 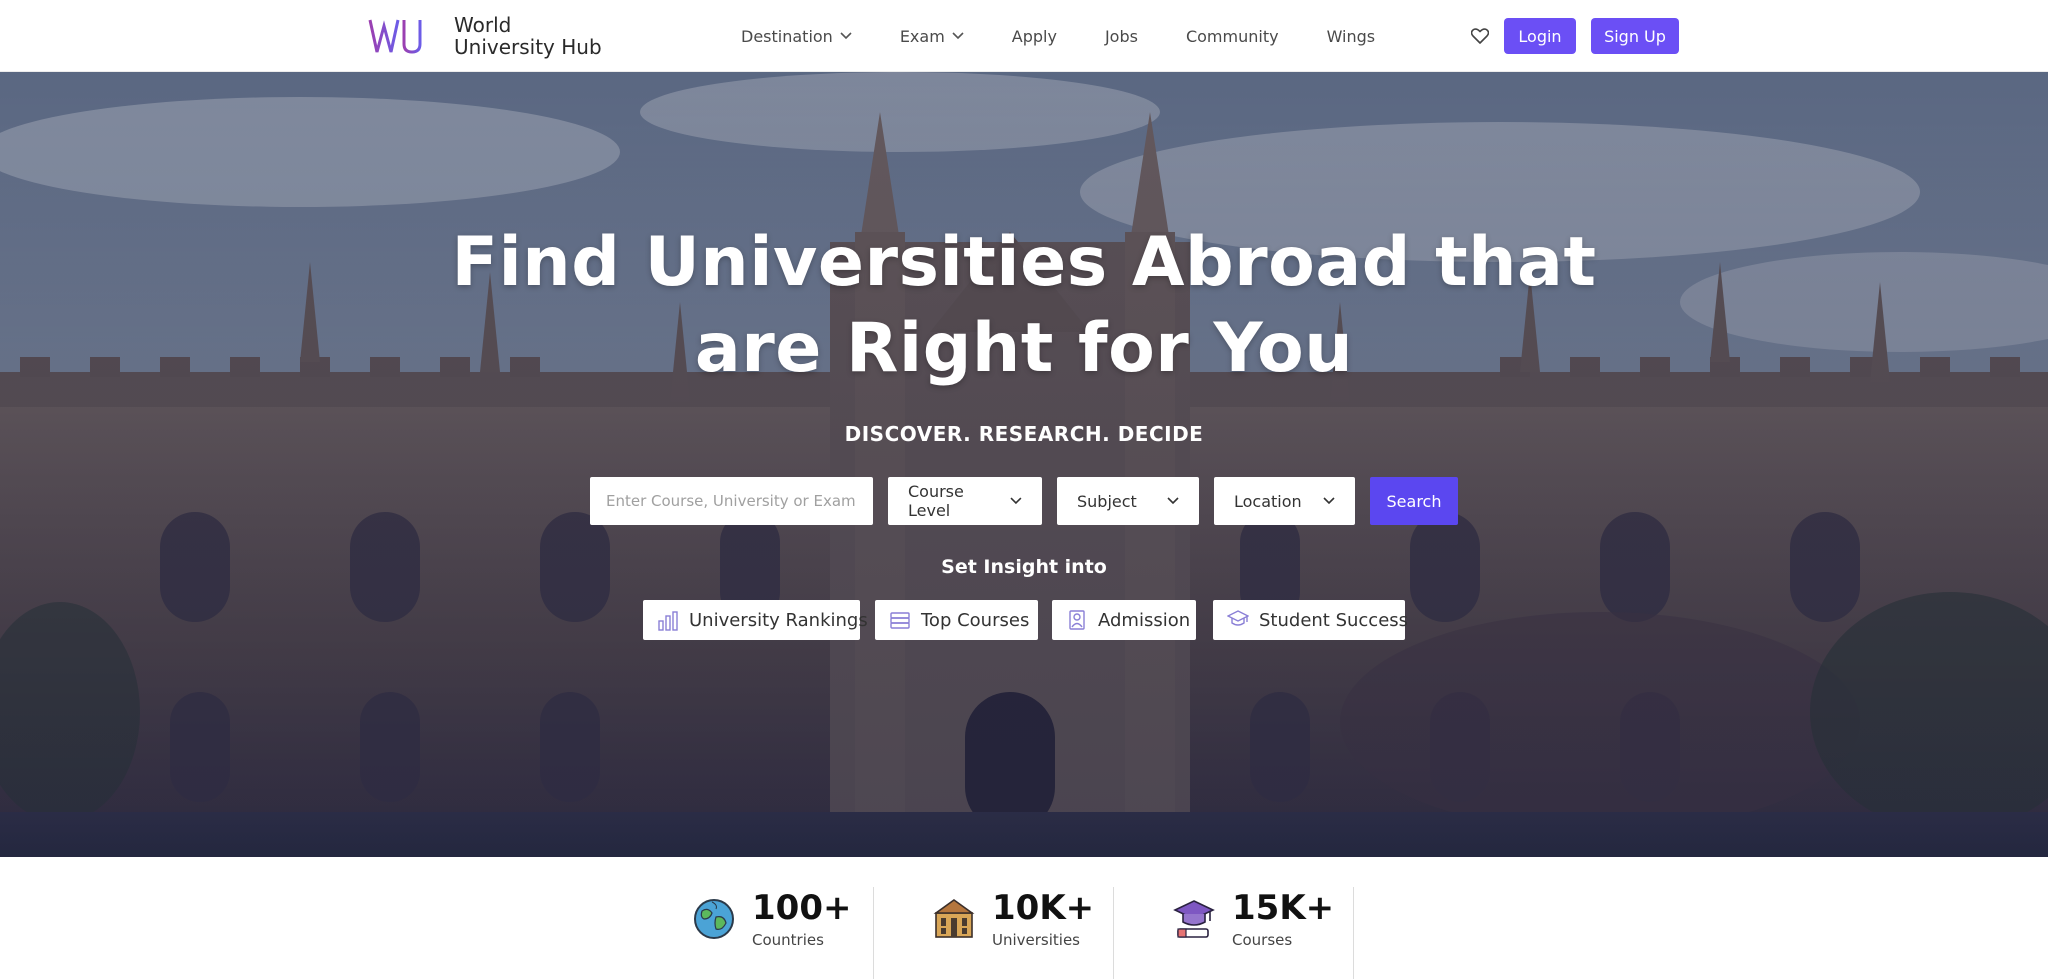 What do you see at coordinates (483, 25) in the screenshot?
I see `brand-name-line1: World` at bounding box center [483, 25].